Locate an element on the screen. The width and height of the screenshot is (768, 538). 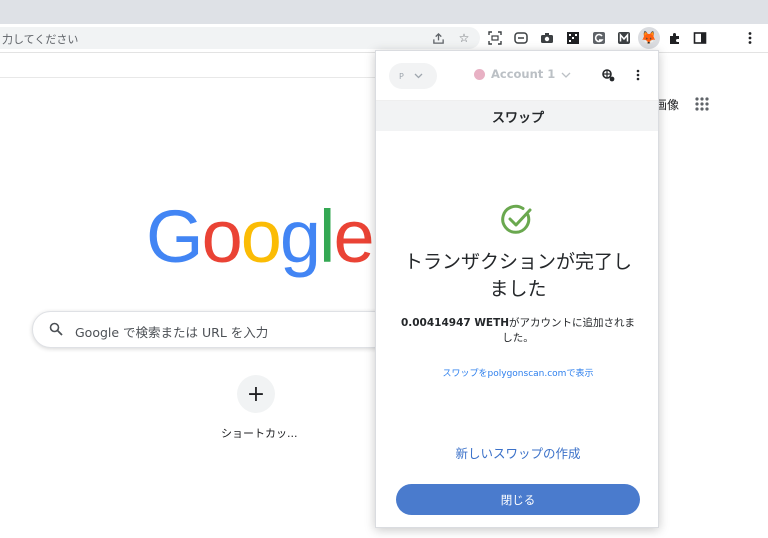
tab-strip is located at coordinates (384, 12).